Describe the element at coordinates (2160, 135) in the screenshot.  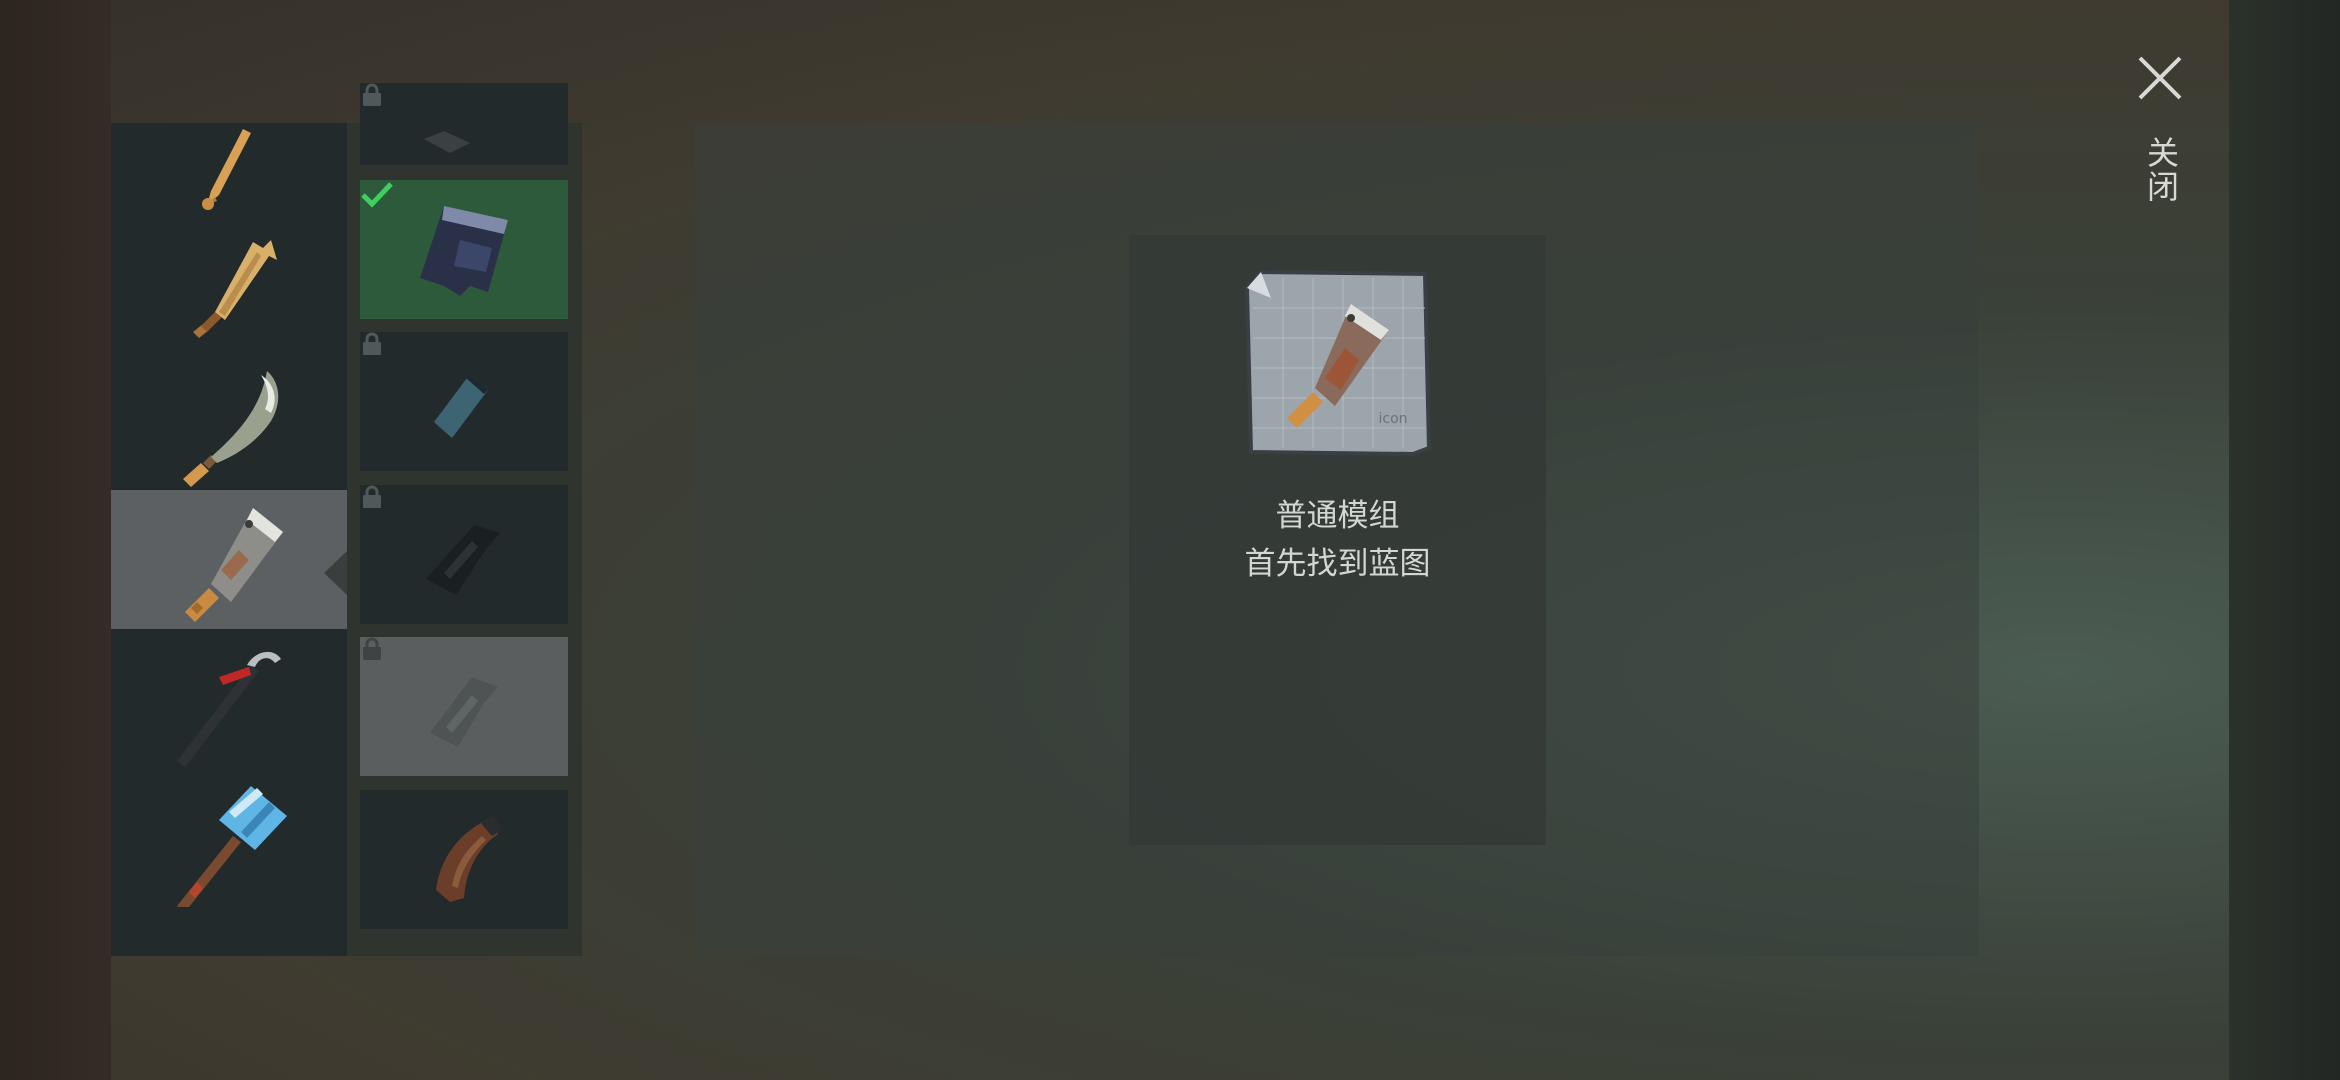
I see `close-button: 关闭` at that location.